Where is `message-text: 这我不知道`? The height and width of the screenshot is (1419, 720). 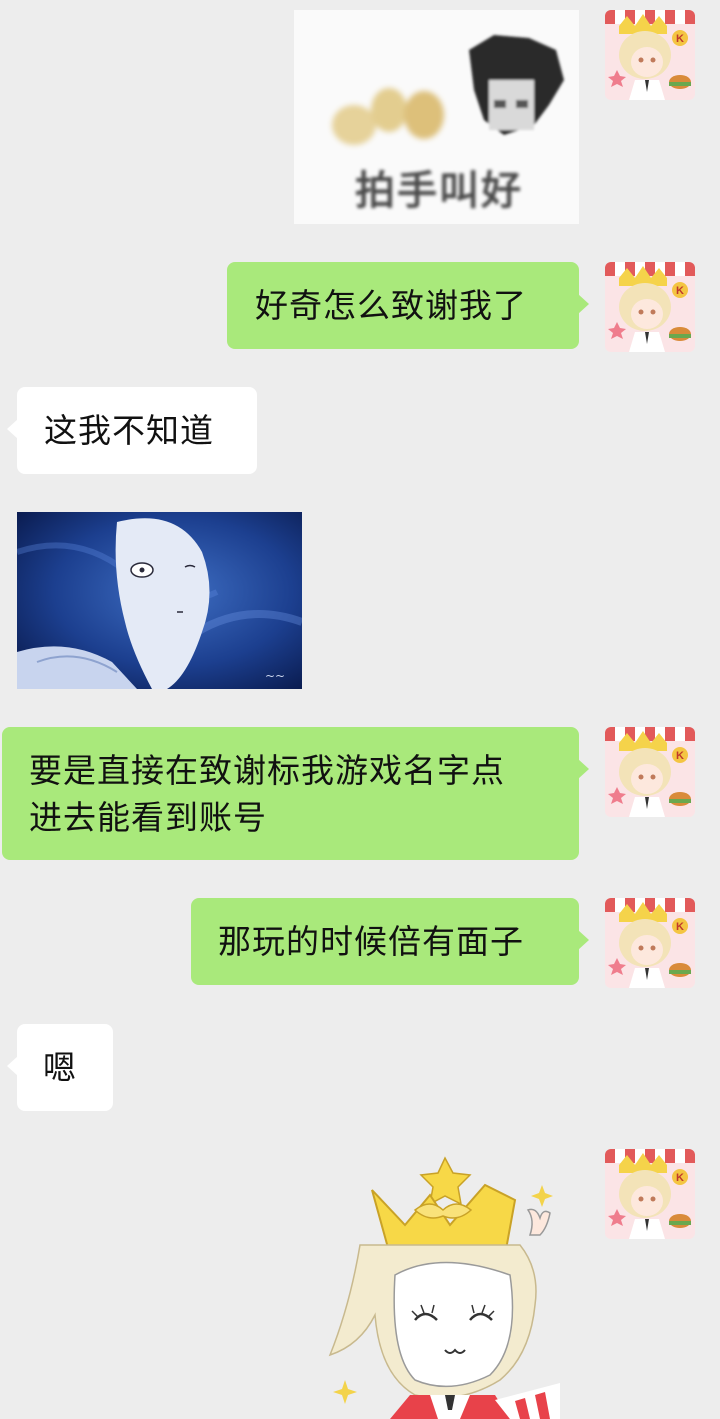 message-text: 这我不知道 is located at coordinates (129, 430).